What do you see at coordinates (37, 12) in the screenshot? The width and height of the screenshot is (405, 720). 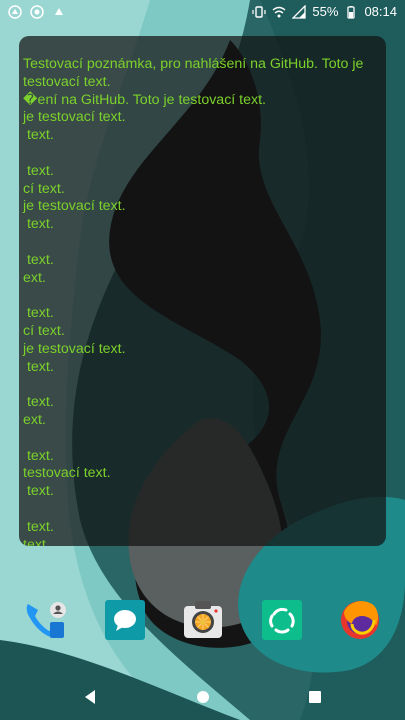 I see `record-icon` at bounding box center [37, 12].